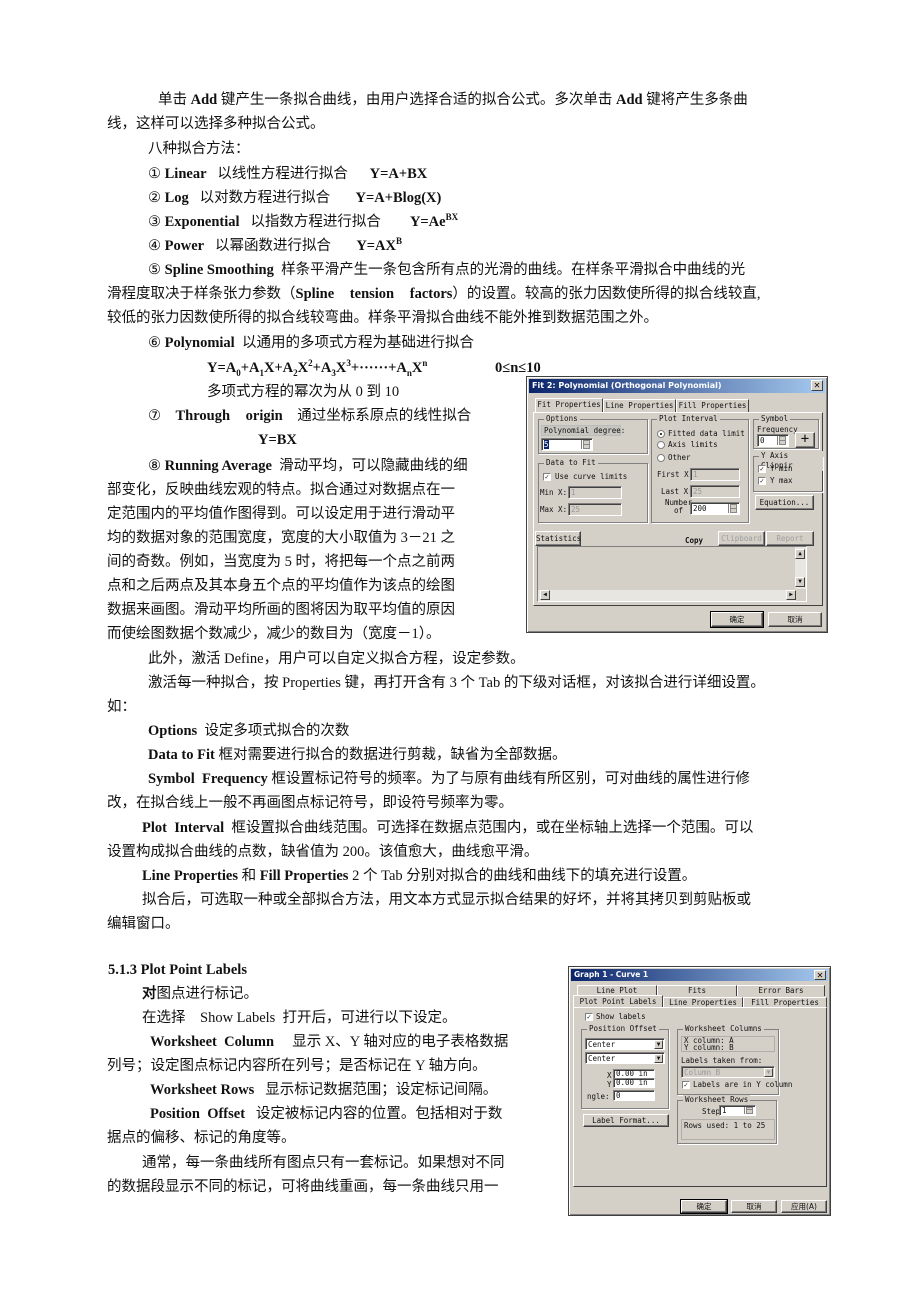 This screenshot has height=1302, width=920. I want to click on formula: Y=Ae, so click(427, 222).